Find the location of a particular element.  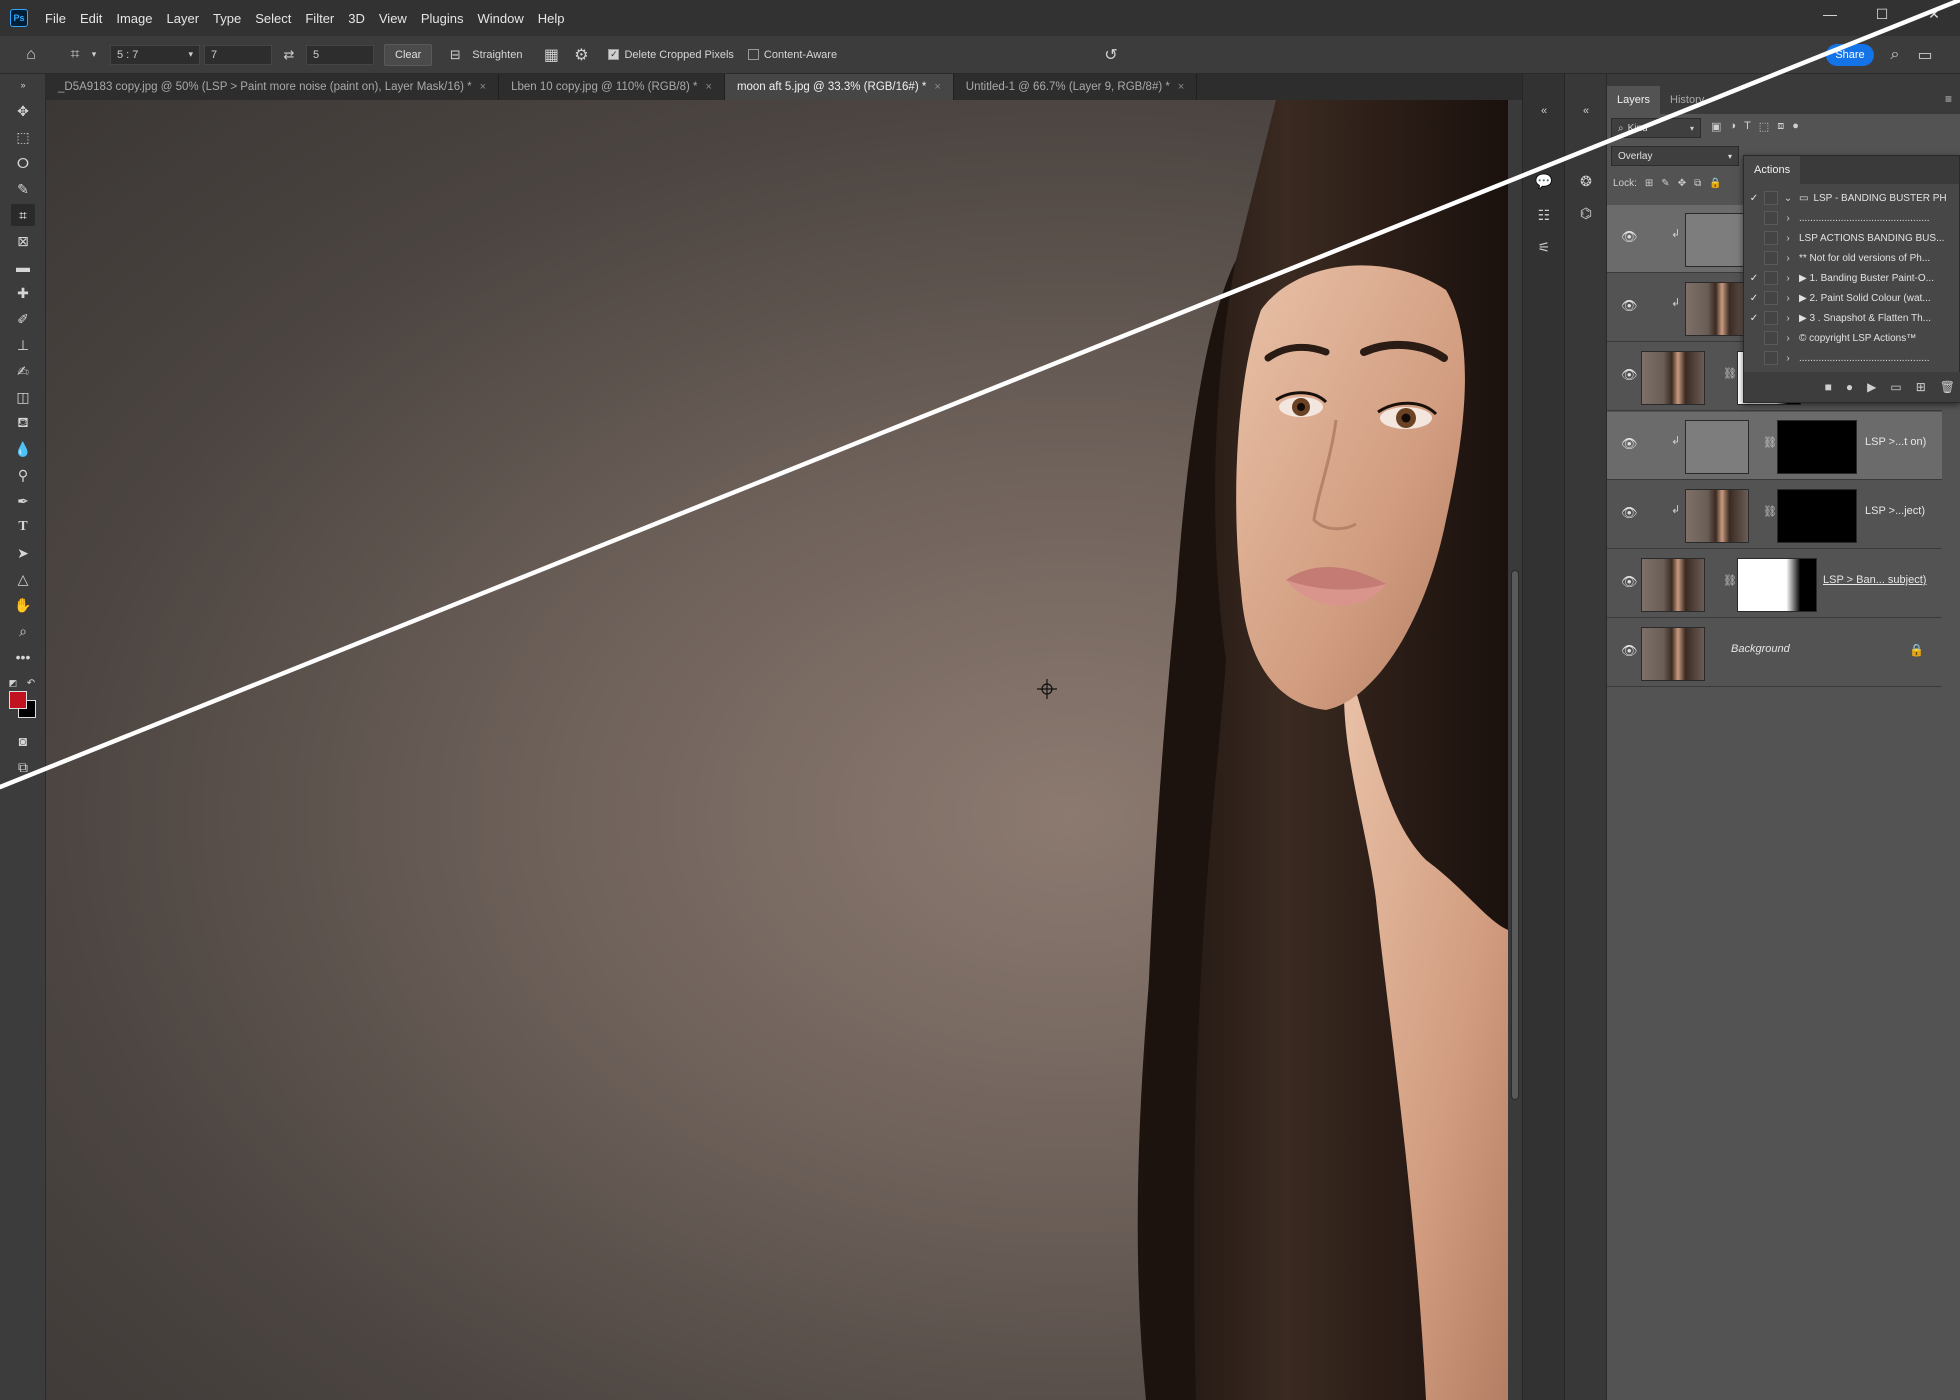

menu-file: File is located at coordinates (55, 18).